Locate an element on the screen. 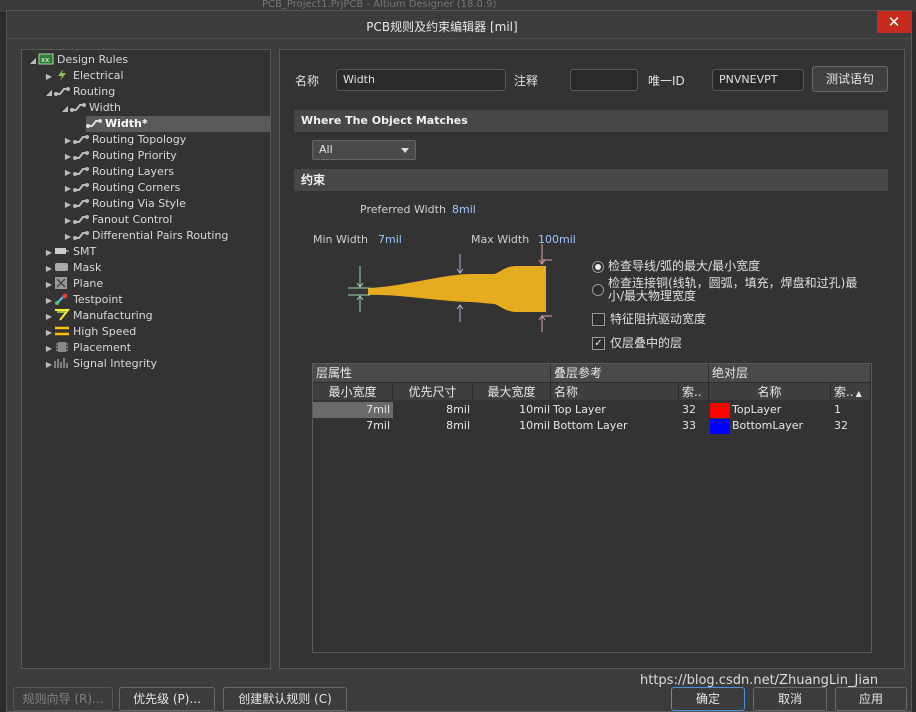 Image resolution: width=916 pixels, height=712 pixels. plane-icon is located at coordinates (62, 283).